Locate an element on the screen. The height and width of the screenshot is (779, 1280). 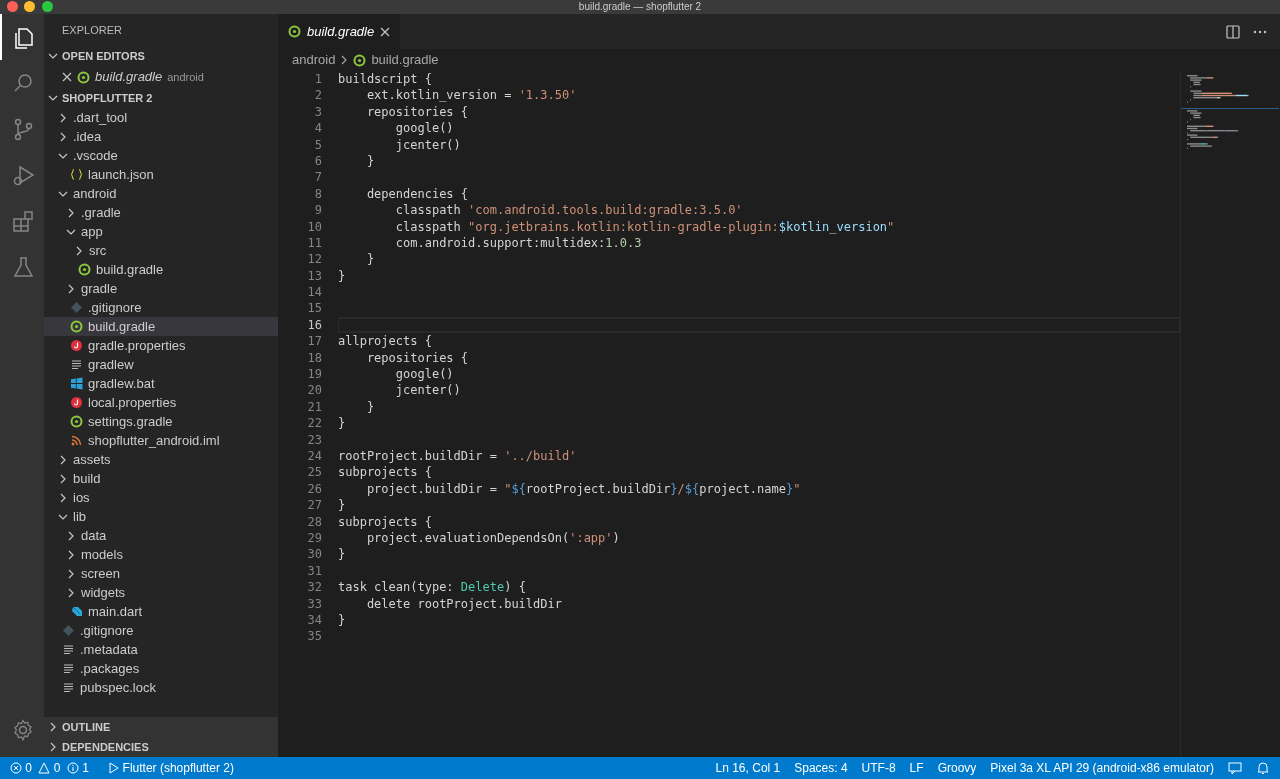
sidebar-title: EXPLORER is located at coordinates (92, 30).